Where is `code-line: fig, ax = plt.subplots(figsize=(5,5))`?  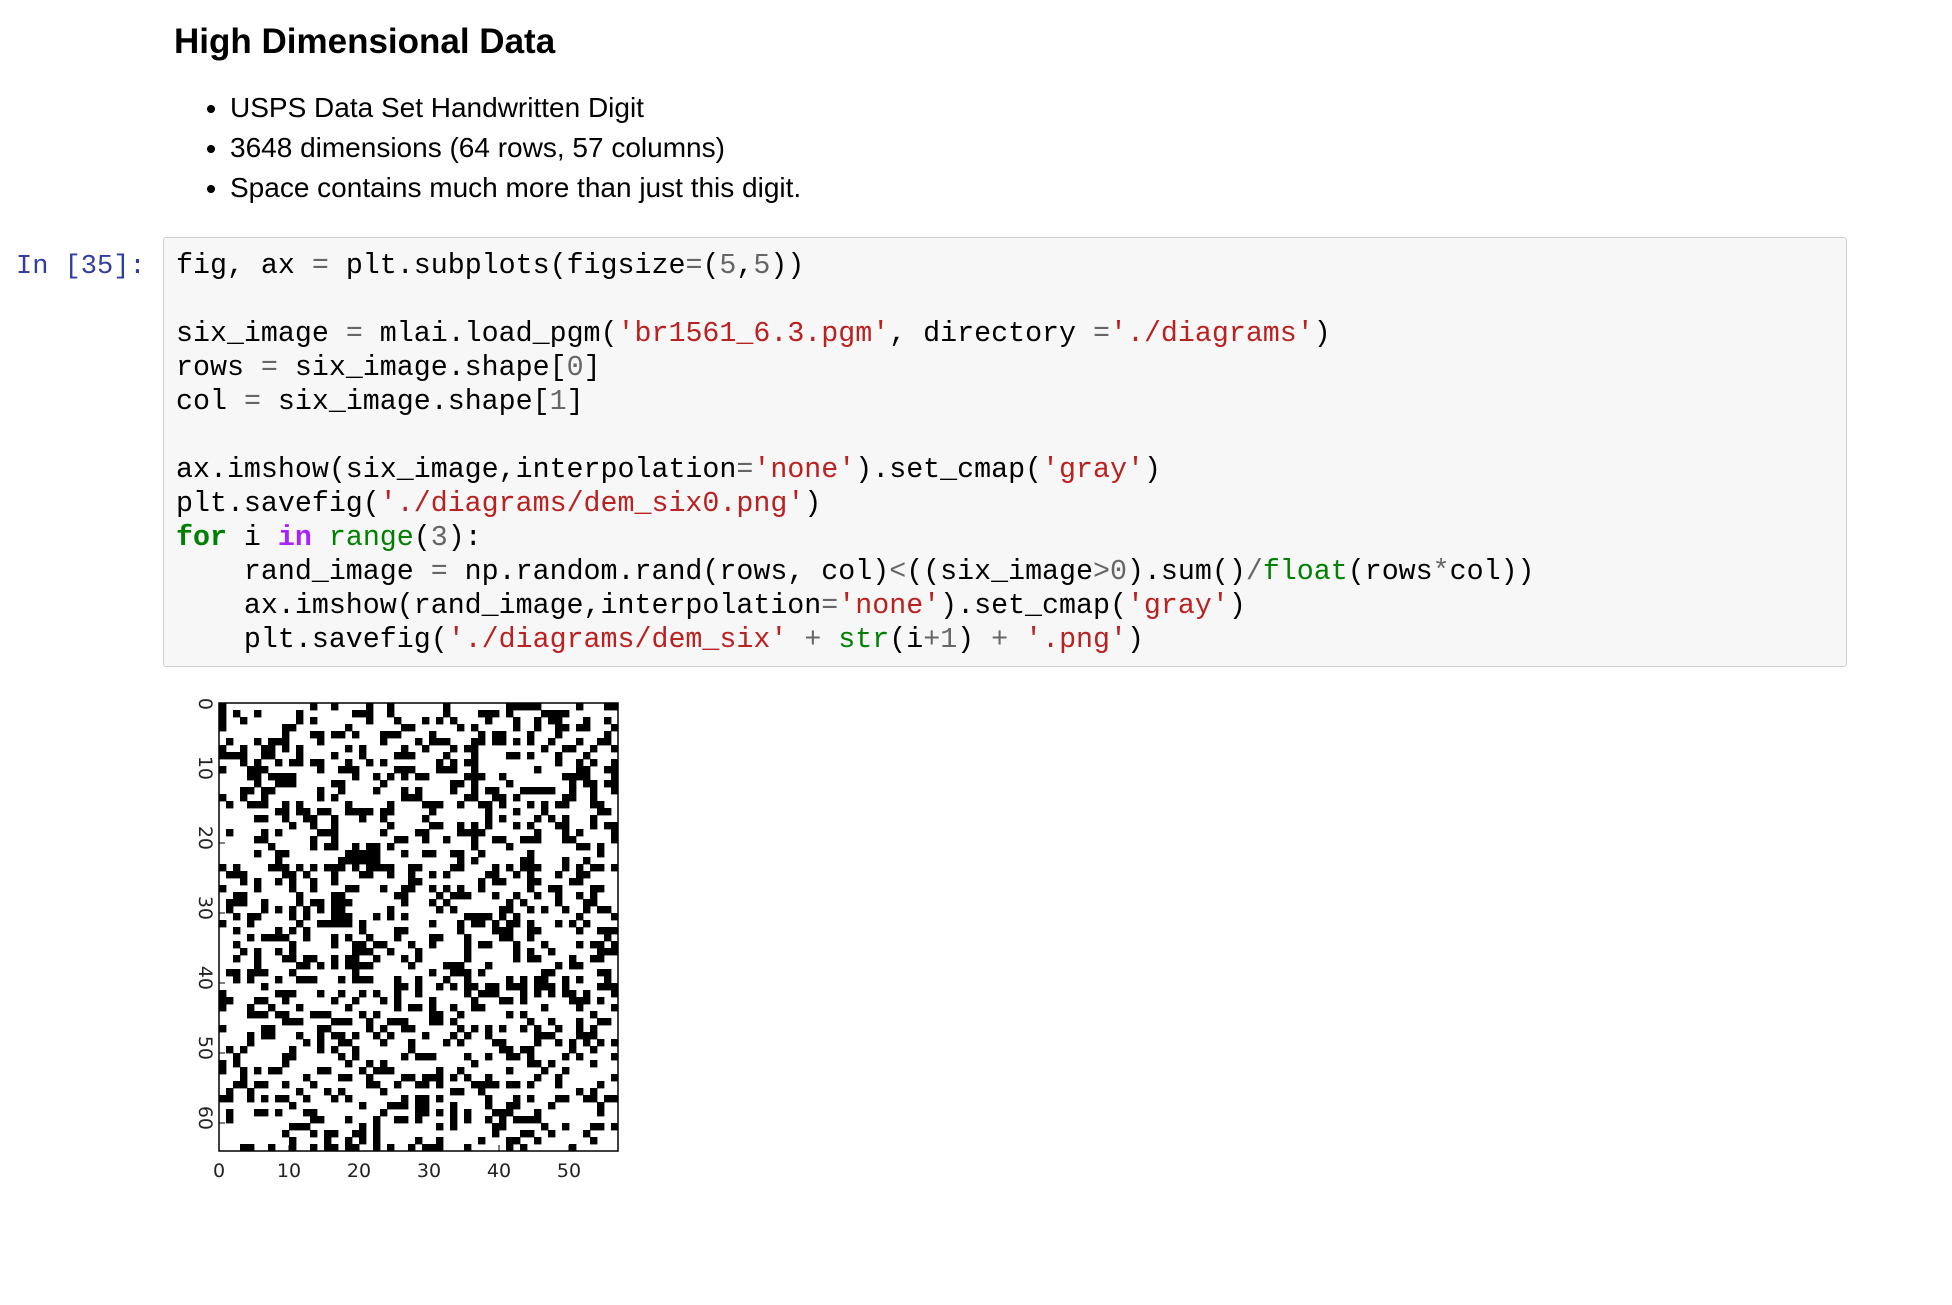 code-line: fig, ax = plt.subplots(figsize=(5,5)) is located at coordinates (490, 266).